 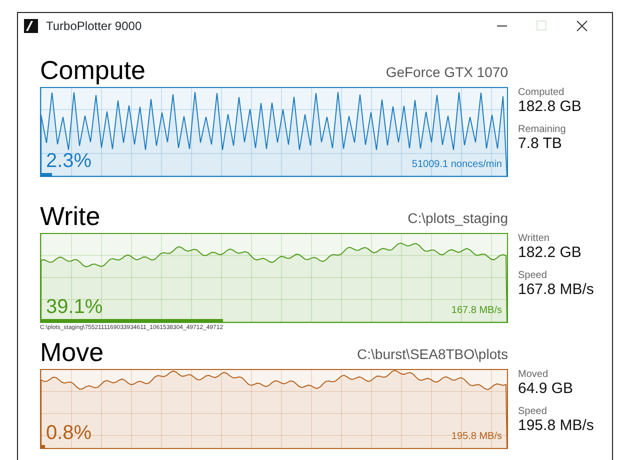 I want to click on window-title: TurboPlotter 9000, so click(x=94, y=26).